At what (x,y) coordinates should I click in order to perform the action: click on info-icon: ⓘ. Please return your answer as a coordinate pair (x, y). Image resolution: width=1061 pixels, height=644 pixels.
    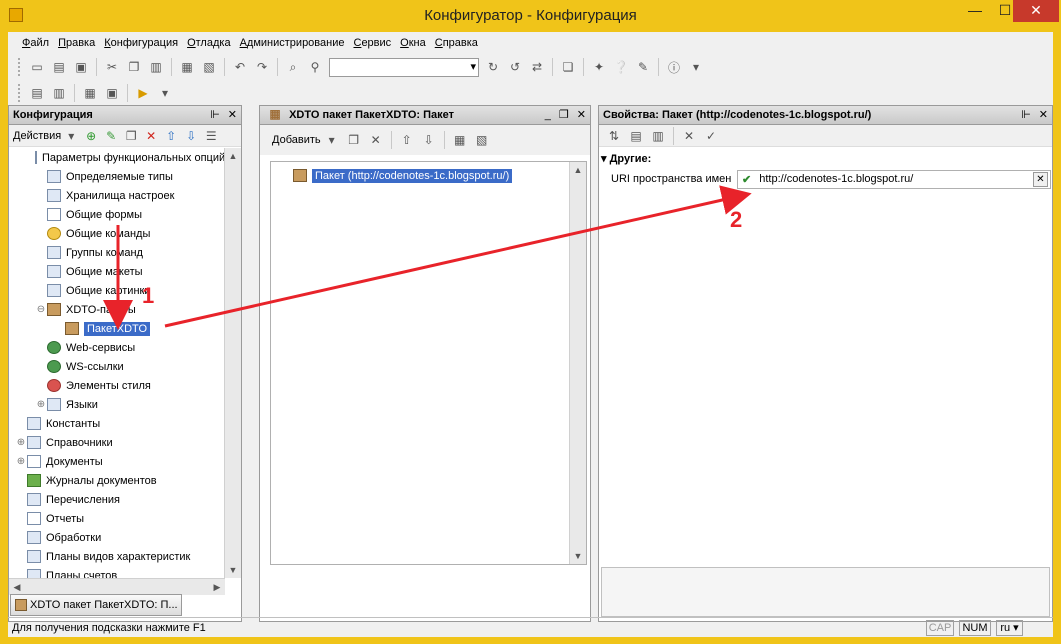
    Looking at the image, I should click on (674, 67).